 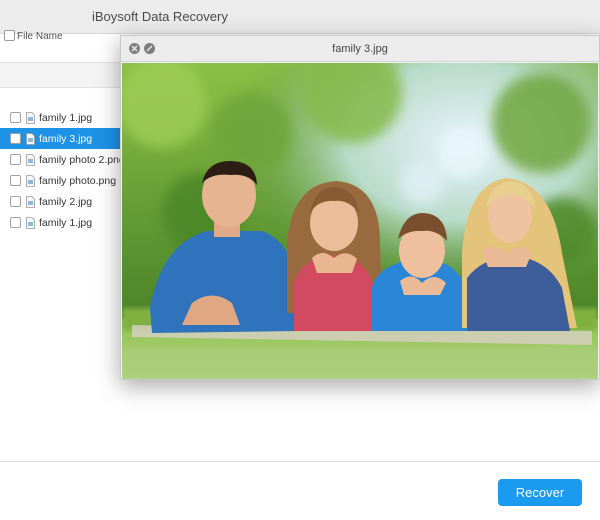 I want to click on app-titlebar: iBoysoft Data Recovery, so click(x=300, y=17).